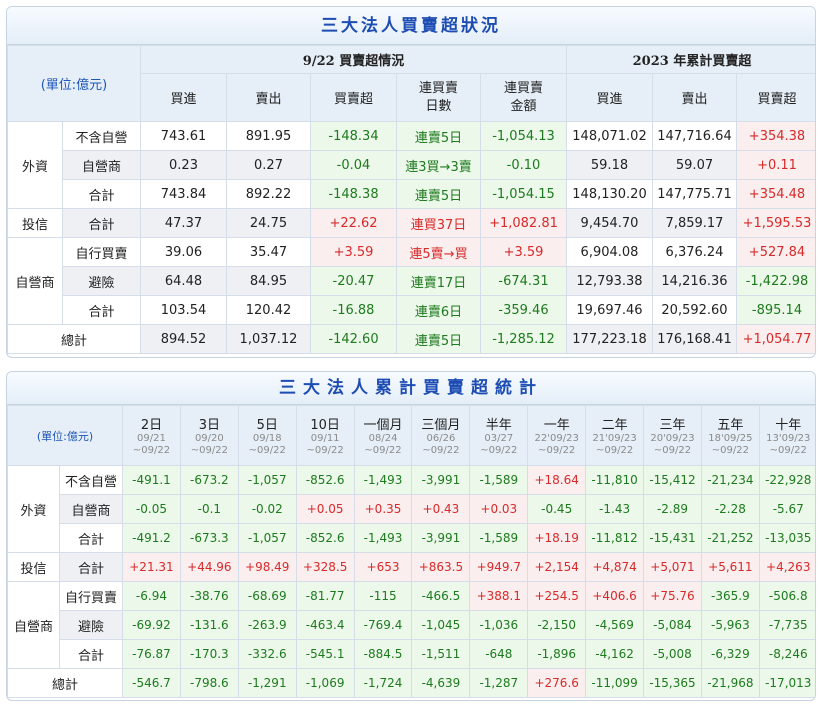 Image resolution: width=822 pixels, height=706 pixels. Describe the element at coordinates (151, 425) in the screenshot. I see `period-label: 2日` at that location.